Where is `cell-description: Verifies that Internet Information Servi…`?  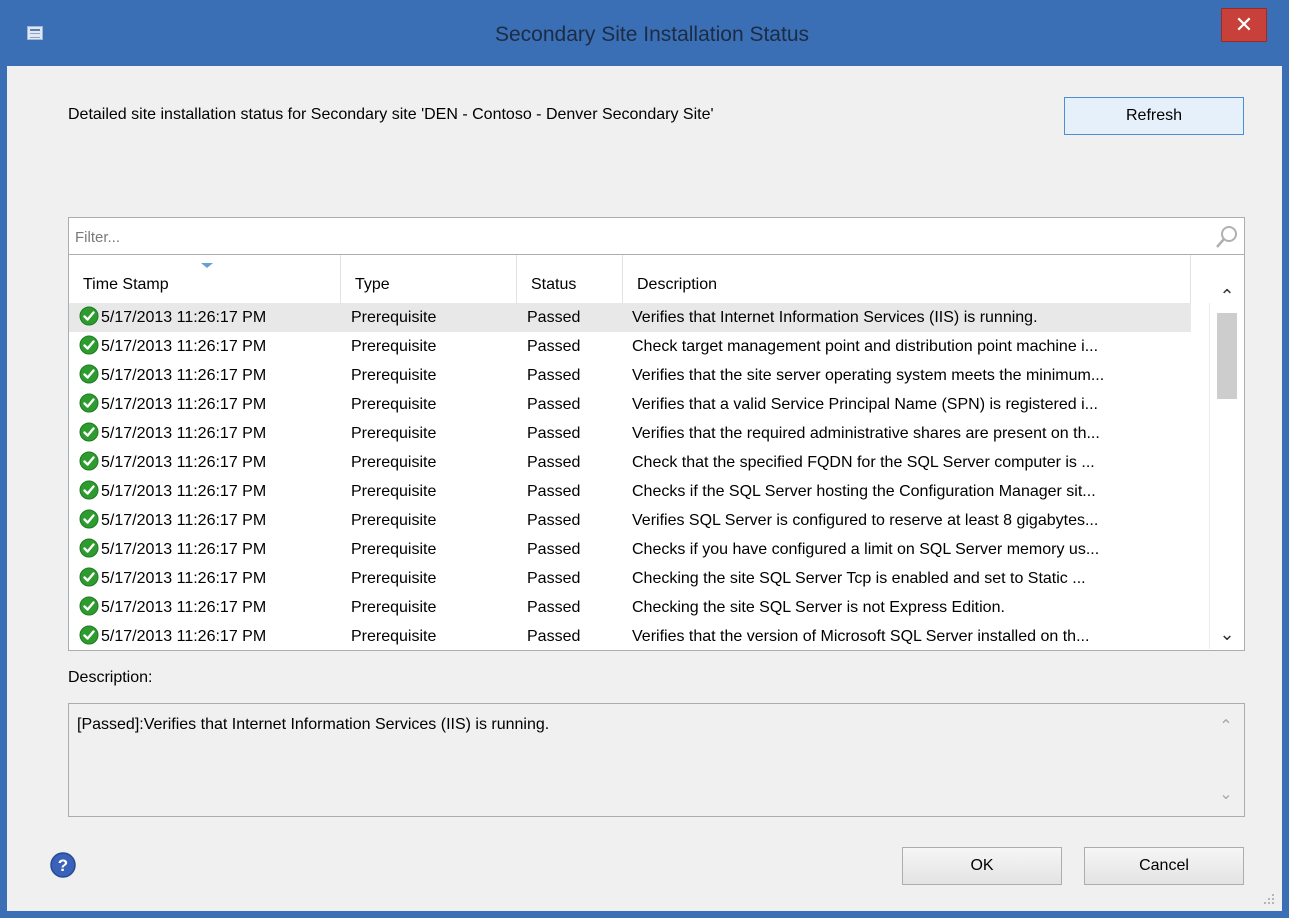 cell-description: Verifies that Internet Information Servi… is located at coordinates (835, 317).